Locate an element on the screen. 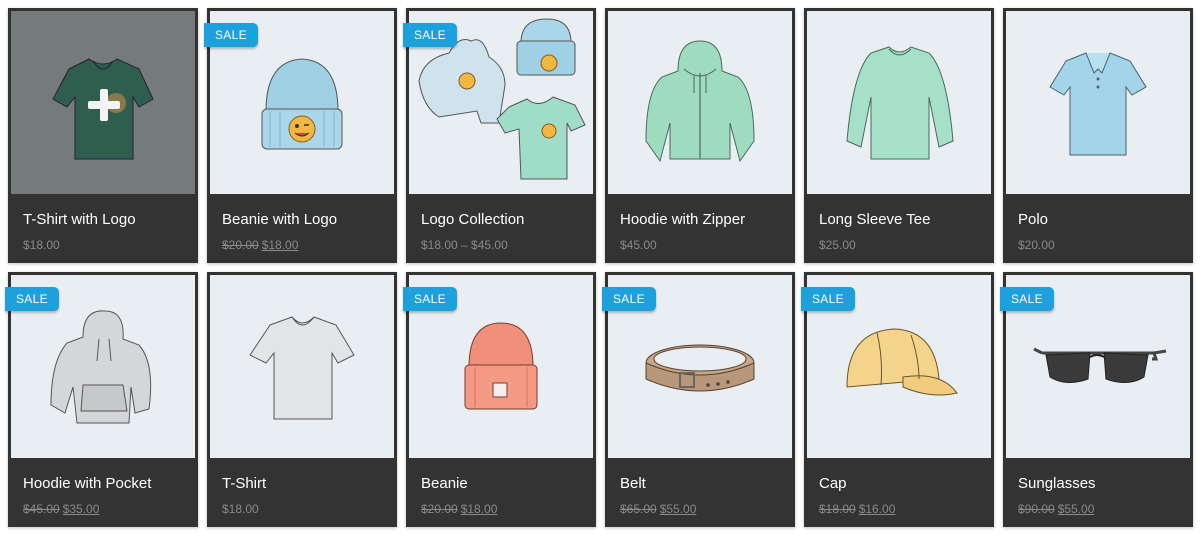  price-text: $45.00 is located at coordinates (638, 245).